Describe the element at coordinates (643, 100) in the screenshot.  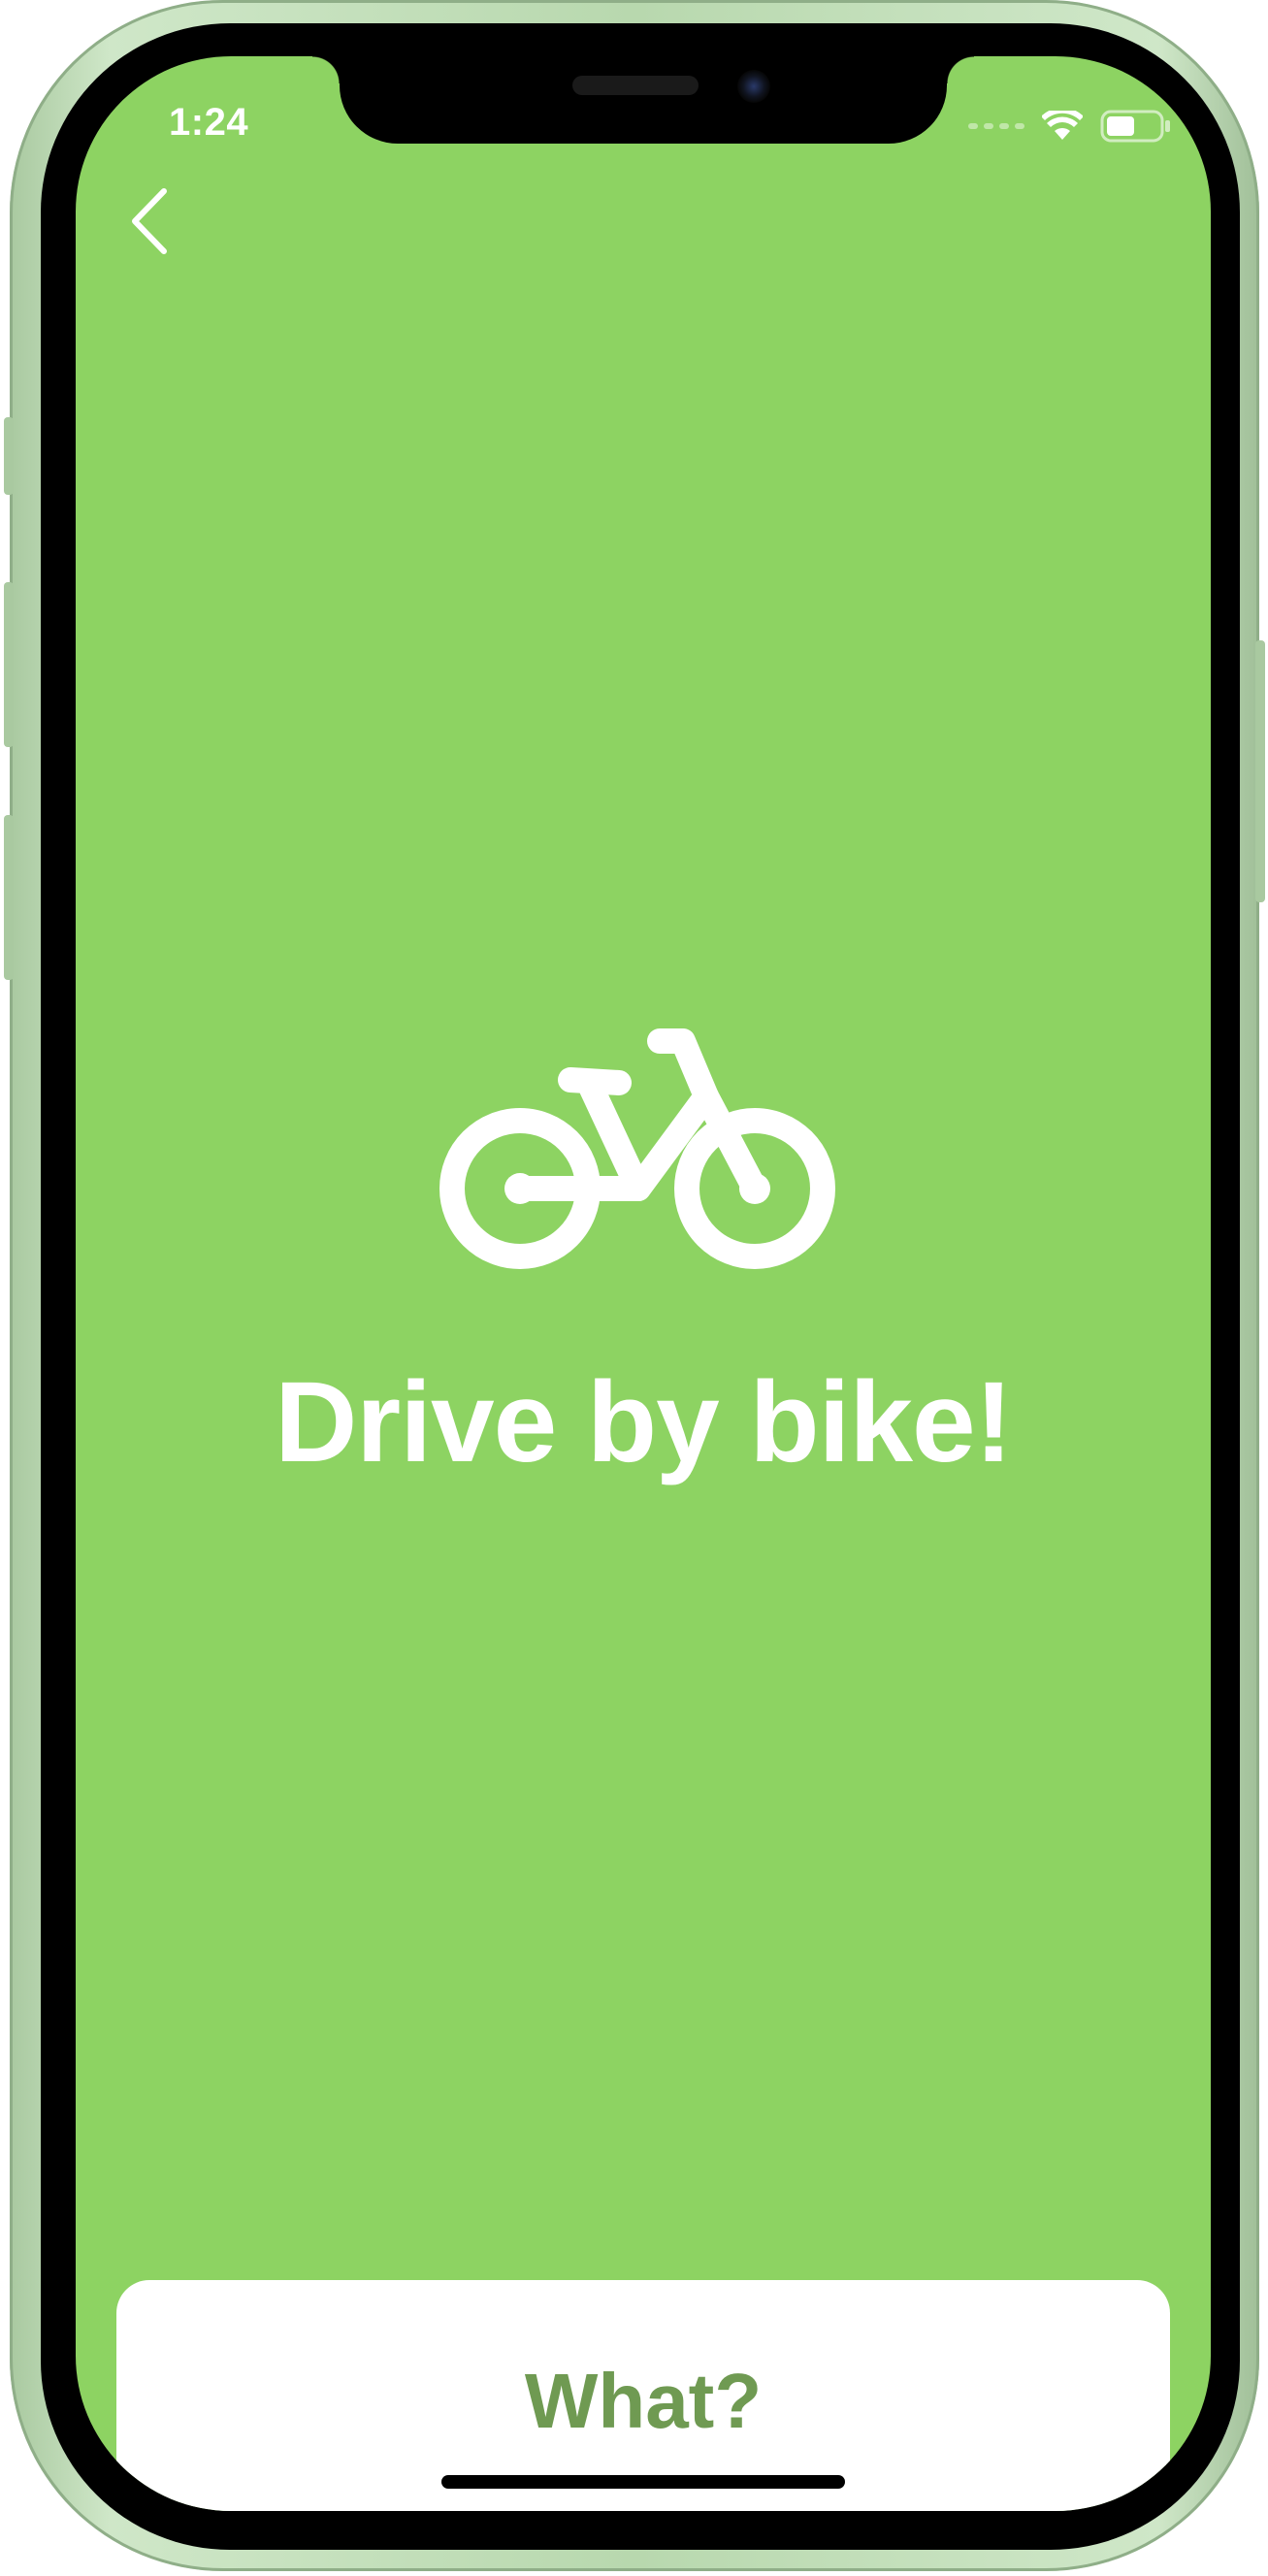
I see `notch` at that location.